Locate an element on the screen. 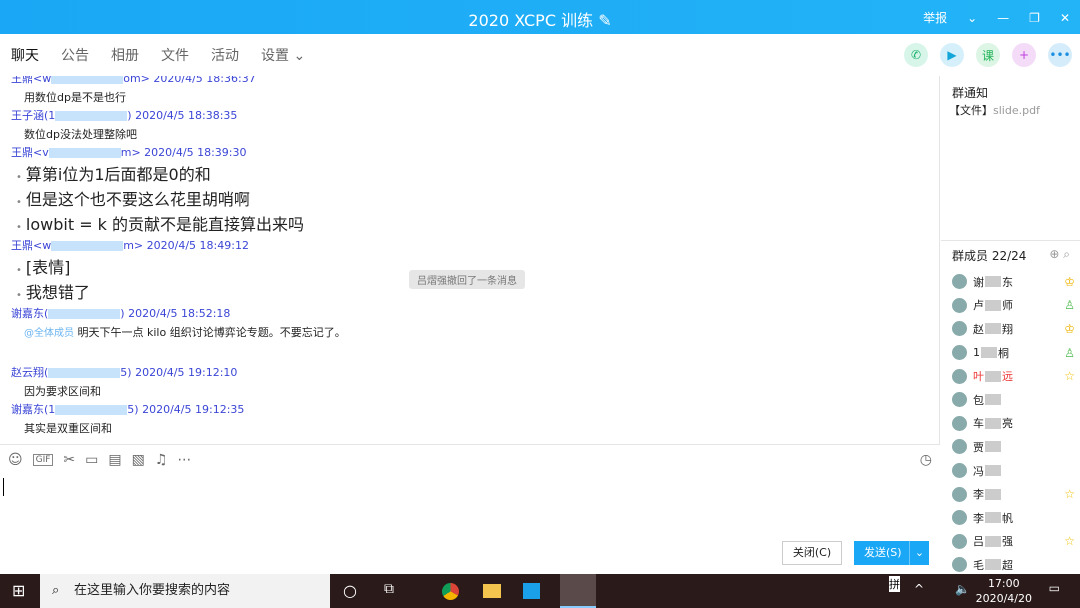 This screenshot has height=608, width=1080. chrome-icon is located at coordinates (450, 591).